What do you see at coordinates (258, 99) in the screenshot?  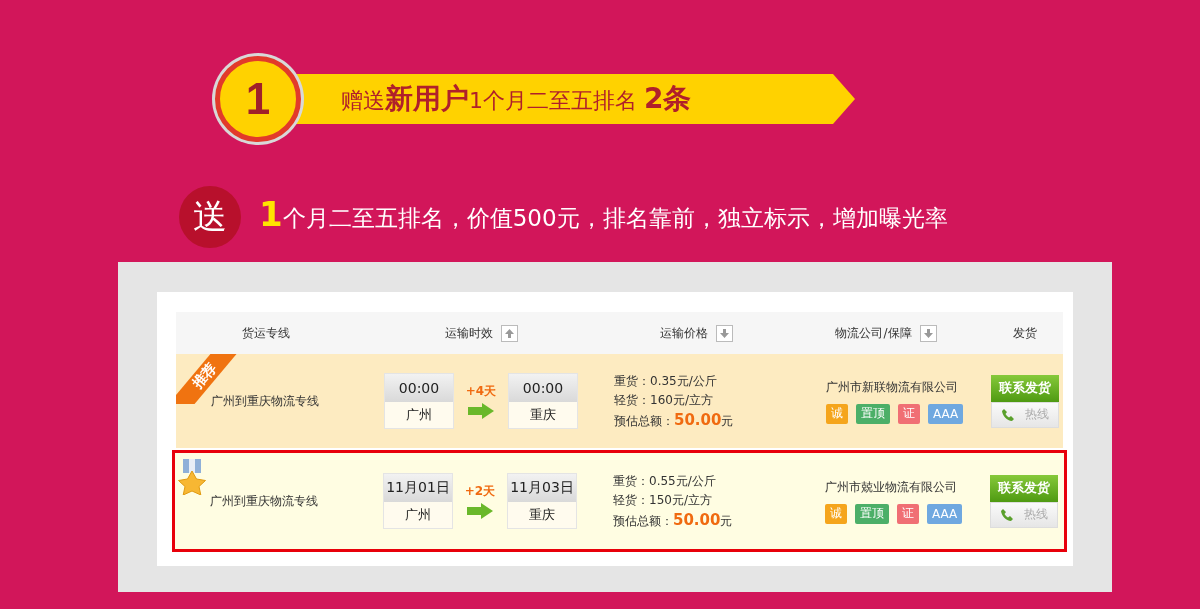 I see `number-medal: 1` at bounding box center [258, 99].